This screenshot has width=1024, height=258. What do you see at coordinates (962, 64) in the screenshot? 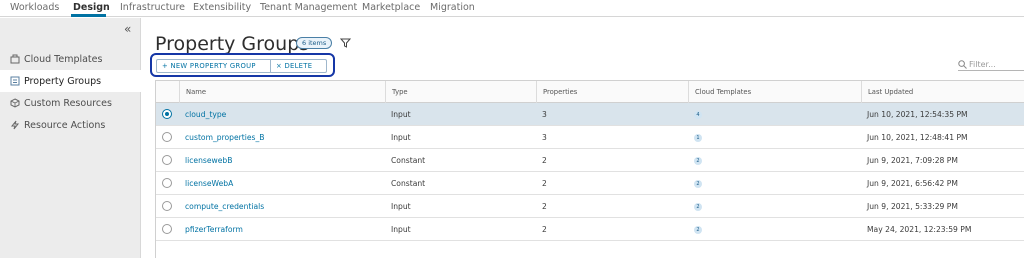
I see `search-icon` at bounding box center [962, 64].